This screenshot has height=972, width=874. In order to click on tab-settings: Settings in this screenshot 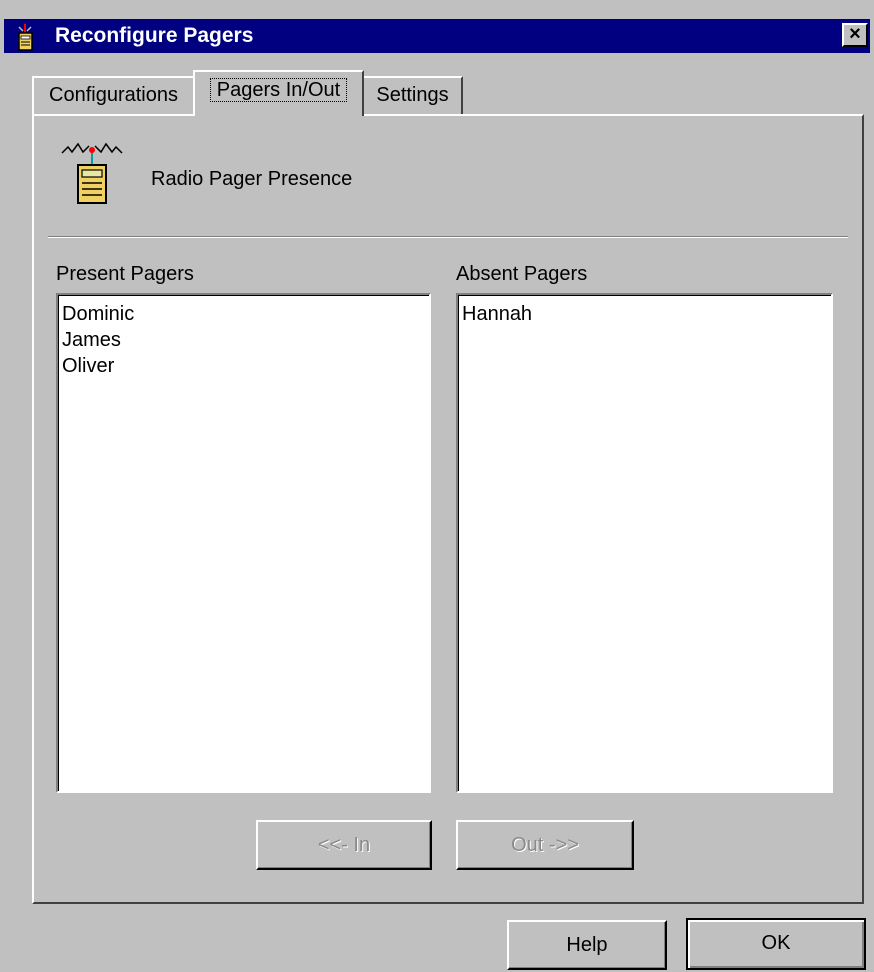, I will do `click(412, 95)`.